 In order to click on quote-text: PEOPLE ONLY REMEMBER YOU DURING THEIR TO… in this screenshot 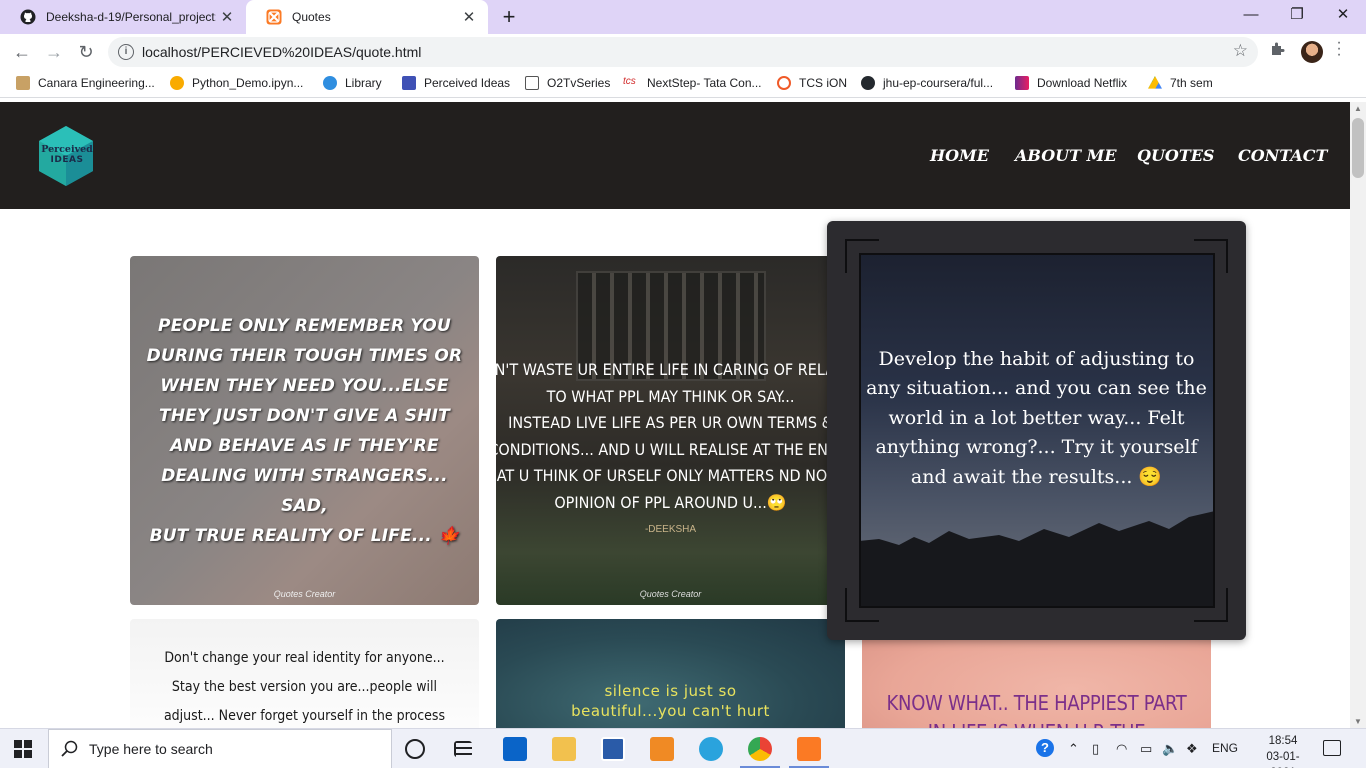, I will do `click(304, 430)`.